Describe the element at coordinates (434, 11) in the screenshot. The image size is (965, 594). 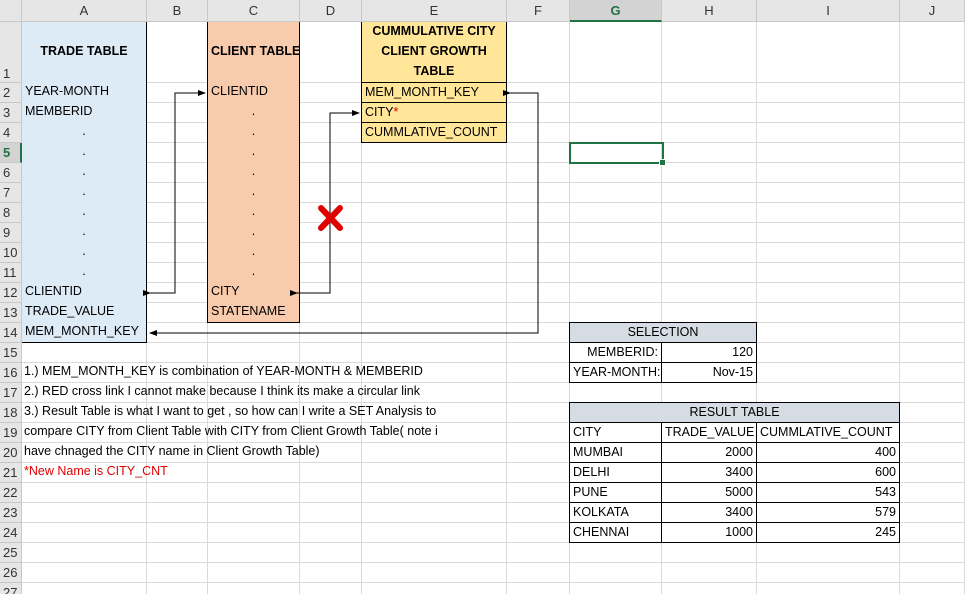
I see `column-header-e: E` at that location.